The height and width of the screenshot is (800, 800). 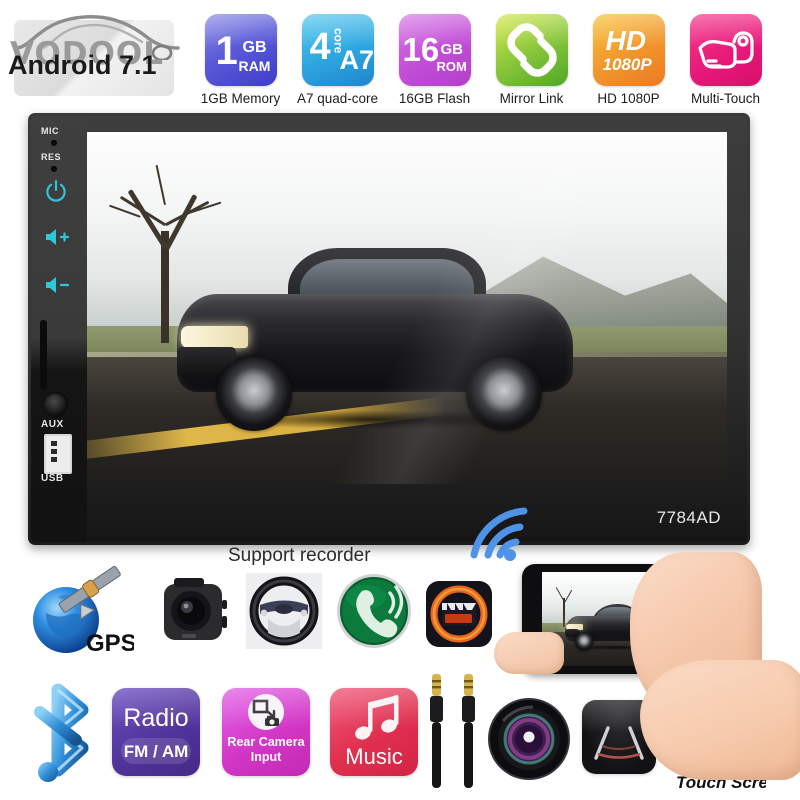 What do you see at coordinates (56, 191) in the screenshot?
I see `power-icon` at bounding box center [56, 191].